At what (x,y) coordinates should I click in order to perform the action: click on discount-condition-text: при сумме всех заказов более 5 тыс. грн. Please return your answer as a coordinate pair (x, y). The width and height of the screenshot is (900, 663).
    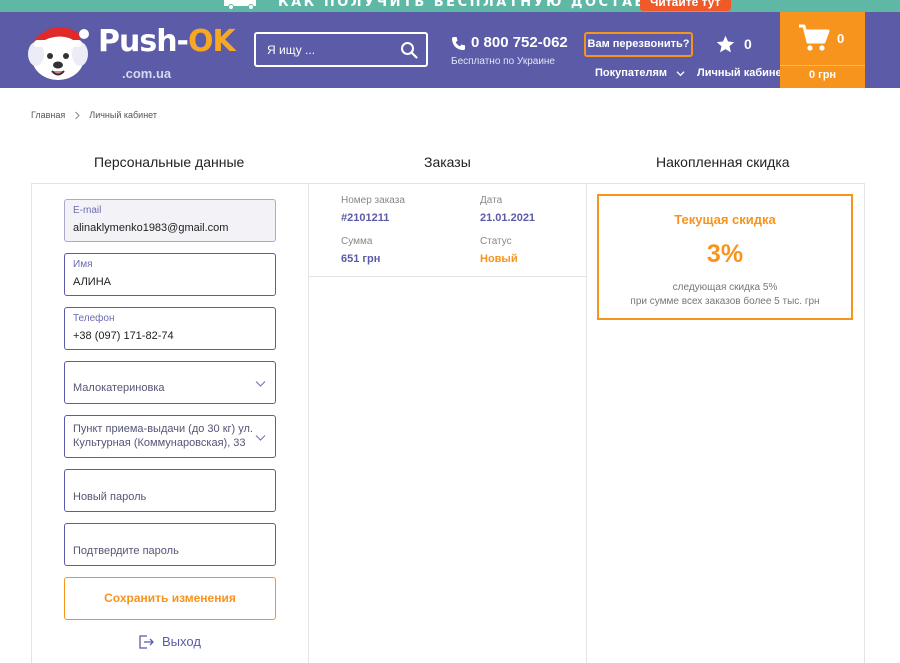
    Looking at the image, I should click on (725, 301).